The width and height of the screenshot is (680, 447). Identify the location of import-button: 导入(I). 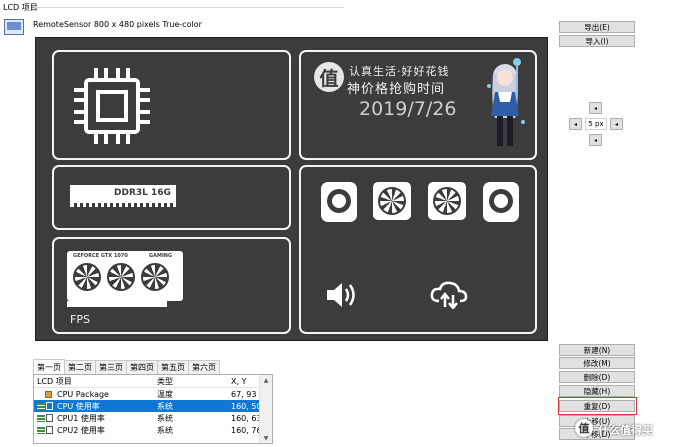
(597, 41).